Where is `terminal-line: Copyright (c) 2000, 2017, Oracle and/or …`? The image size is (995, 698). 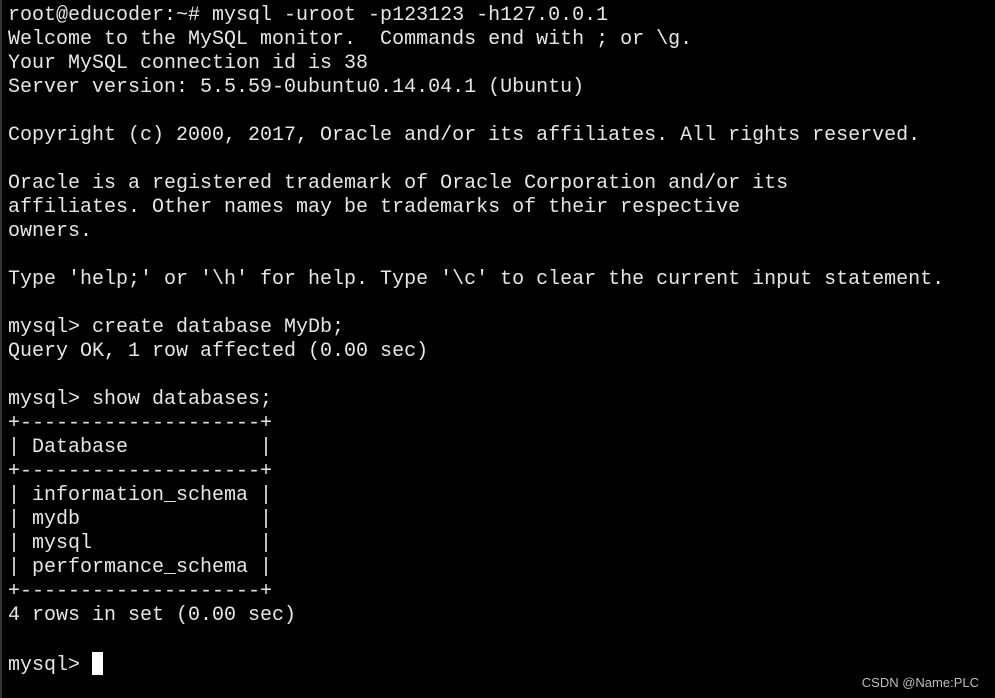 terminal-line: Copyright (c) 2000, 2017, Oracle and/or … is located at coordinates (464, 135).